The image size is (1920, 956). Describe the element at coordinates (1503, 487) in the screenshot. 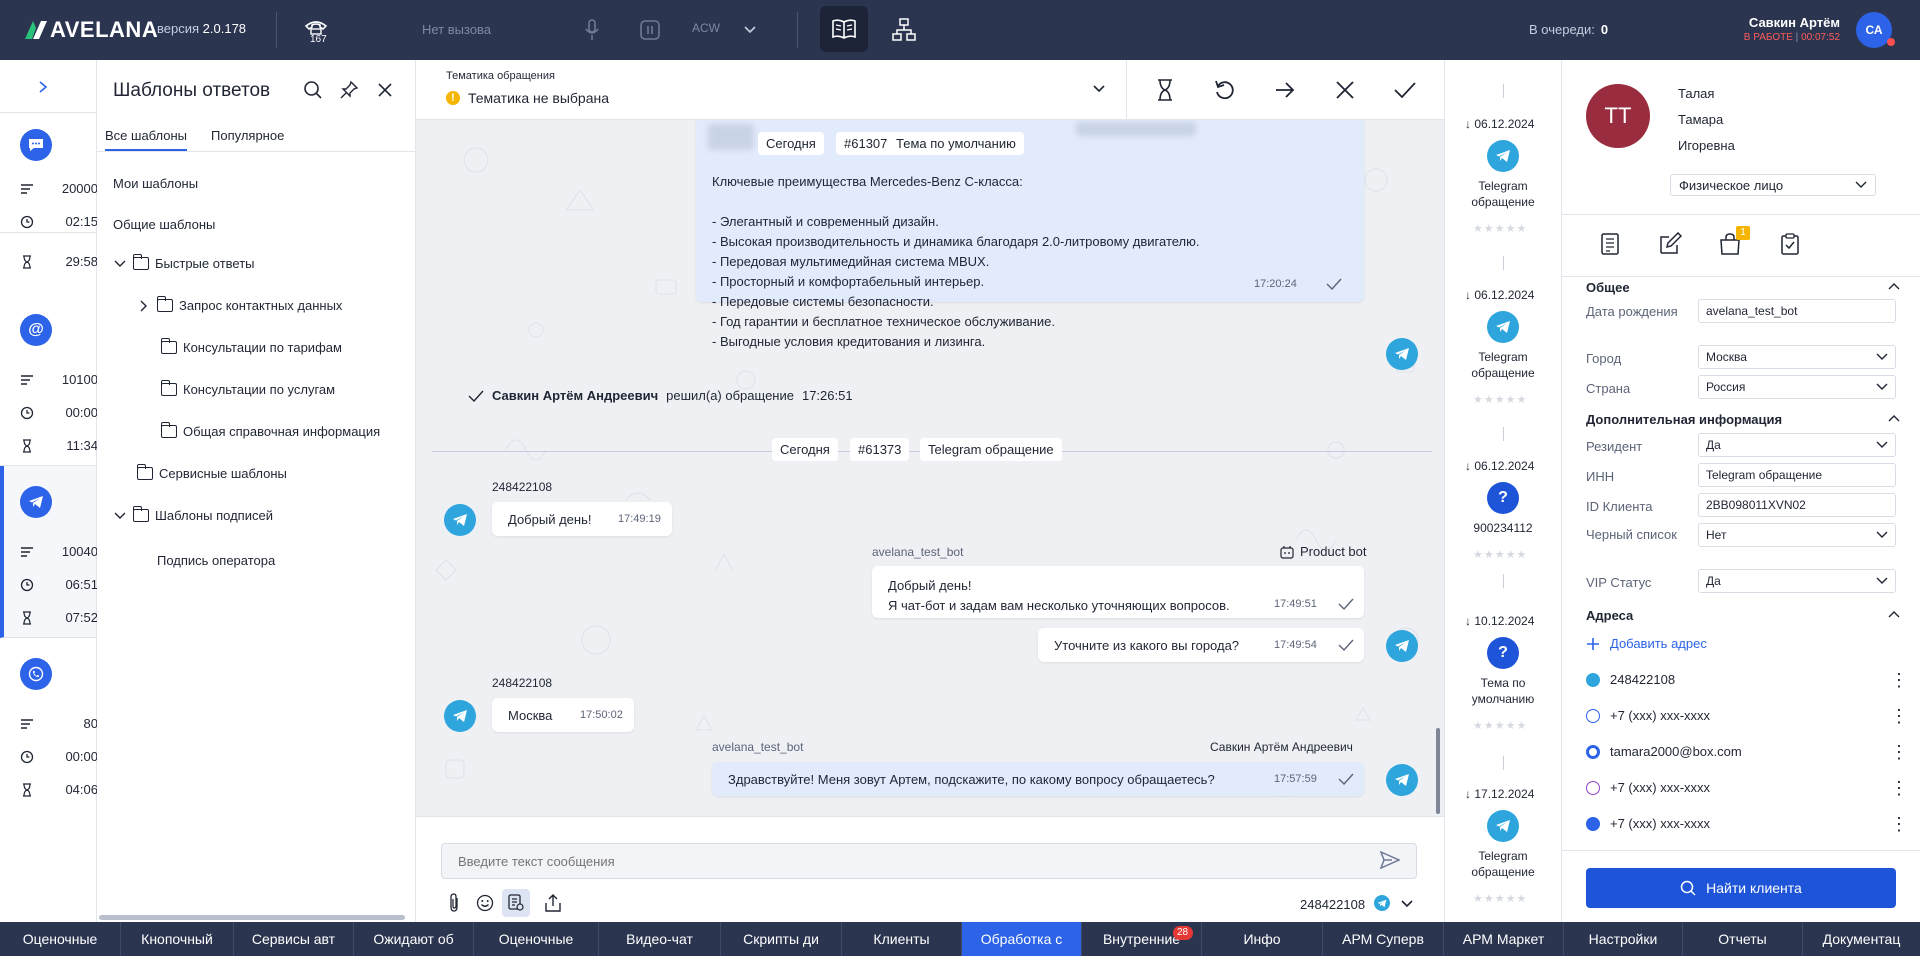

I see `history-card: ↓ 06.12.2024 ? 900234112 ★★★★★` at that location.